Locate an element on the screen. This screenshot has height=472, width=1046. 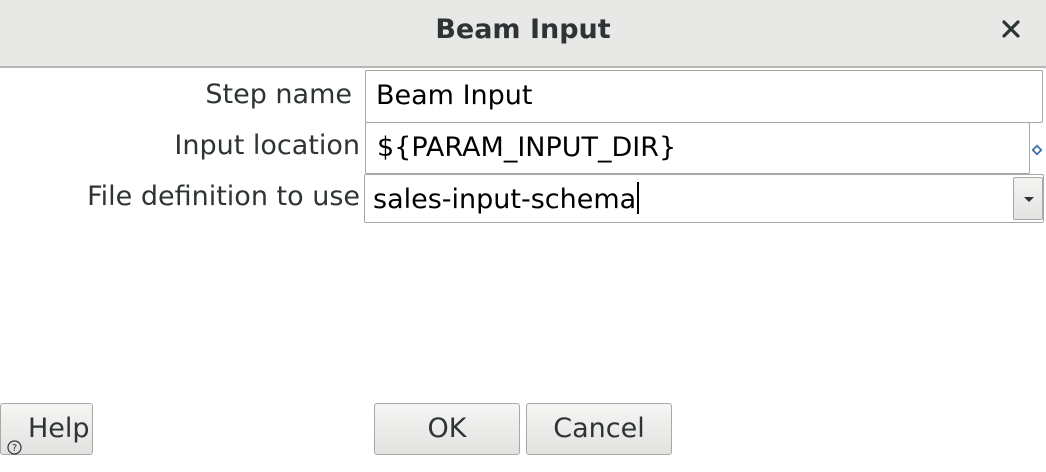
step-name-input: Beam Input is located at coordinates (704, 96).